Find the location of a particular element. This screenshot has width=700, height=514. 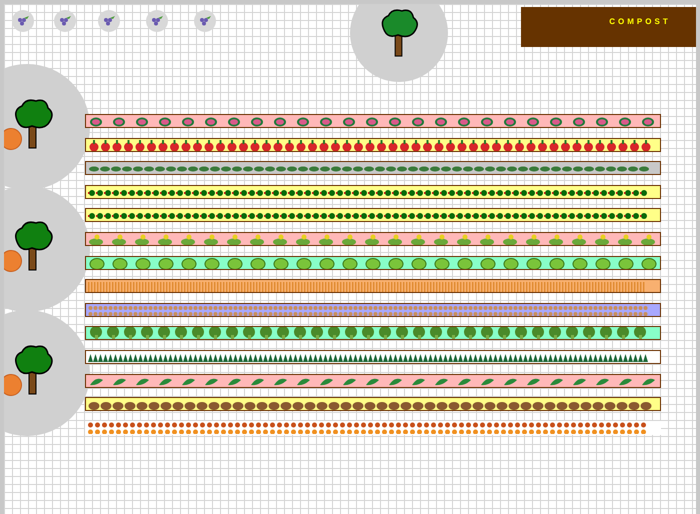

compost-label: COMPOST is located at coordinates (640, 22).